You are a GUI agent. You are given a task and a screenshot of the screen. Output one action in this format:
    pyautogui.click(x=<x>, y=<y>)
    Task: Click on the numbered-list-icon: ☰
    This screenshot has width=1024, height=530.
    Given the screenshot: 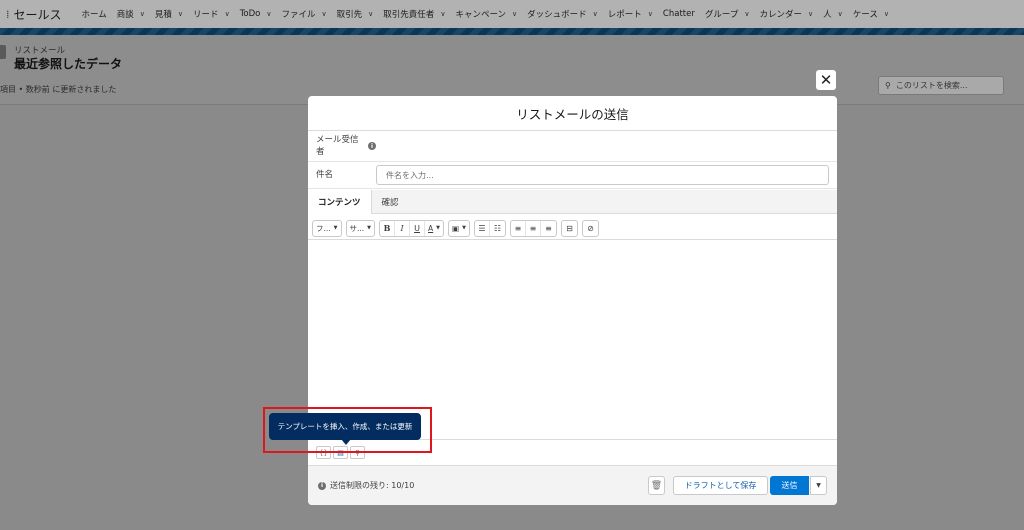 What is the action you would take?
    pyautogui.click(x=482, y=228)
    